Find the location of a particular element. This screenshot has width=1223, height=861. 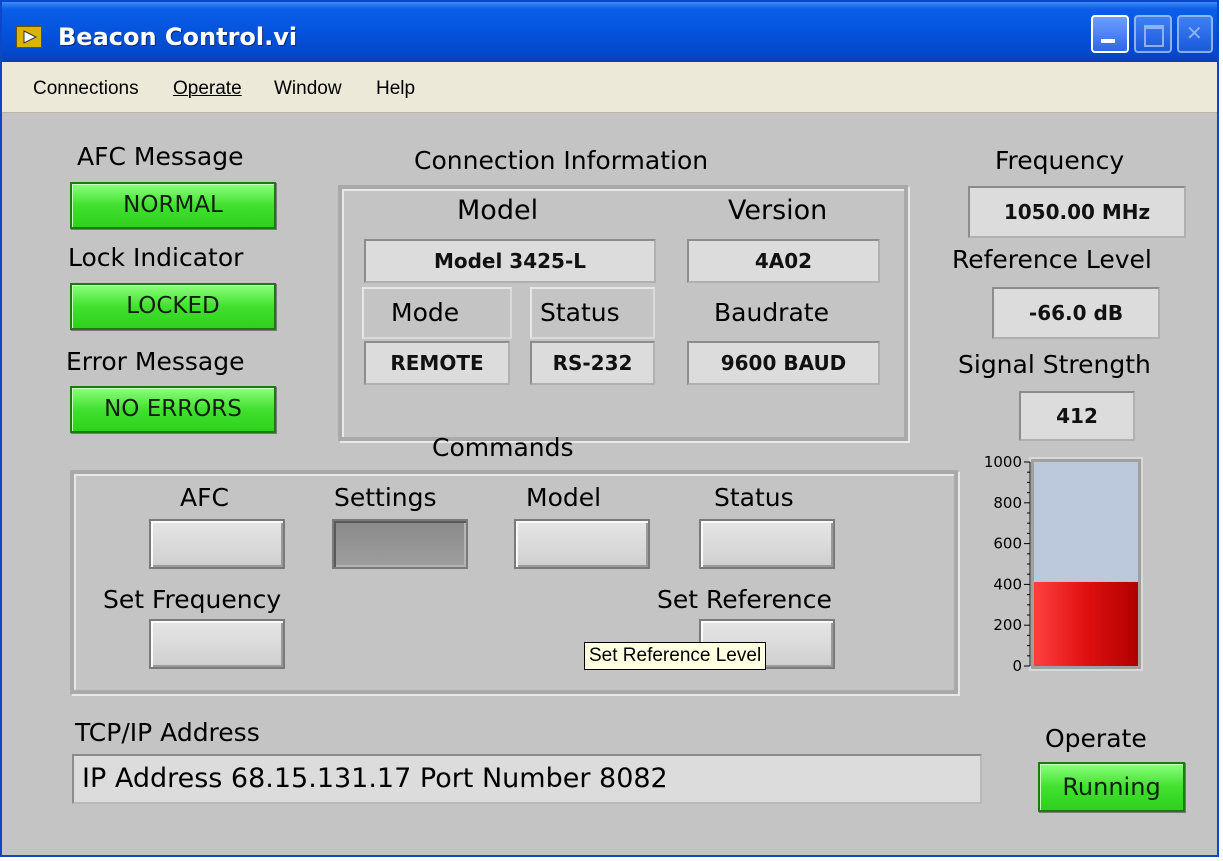

minimize-button is located at coordinates (1110, 34).